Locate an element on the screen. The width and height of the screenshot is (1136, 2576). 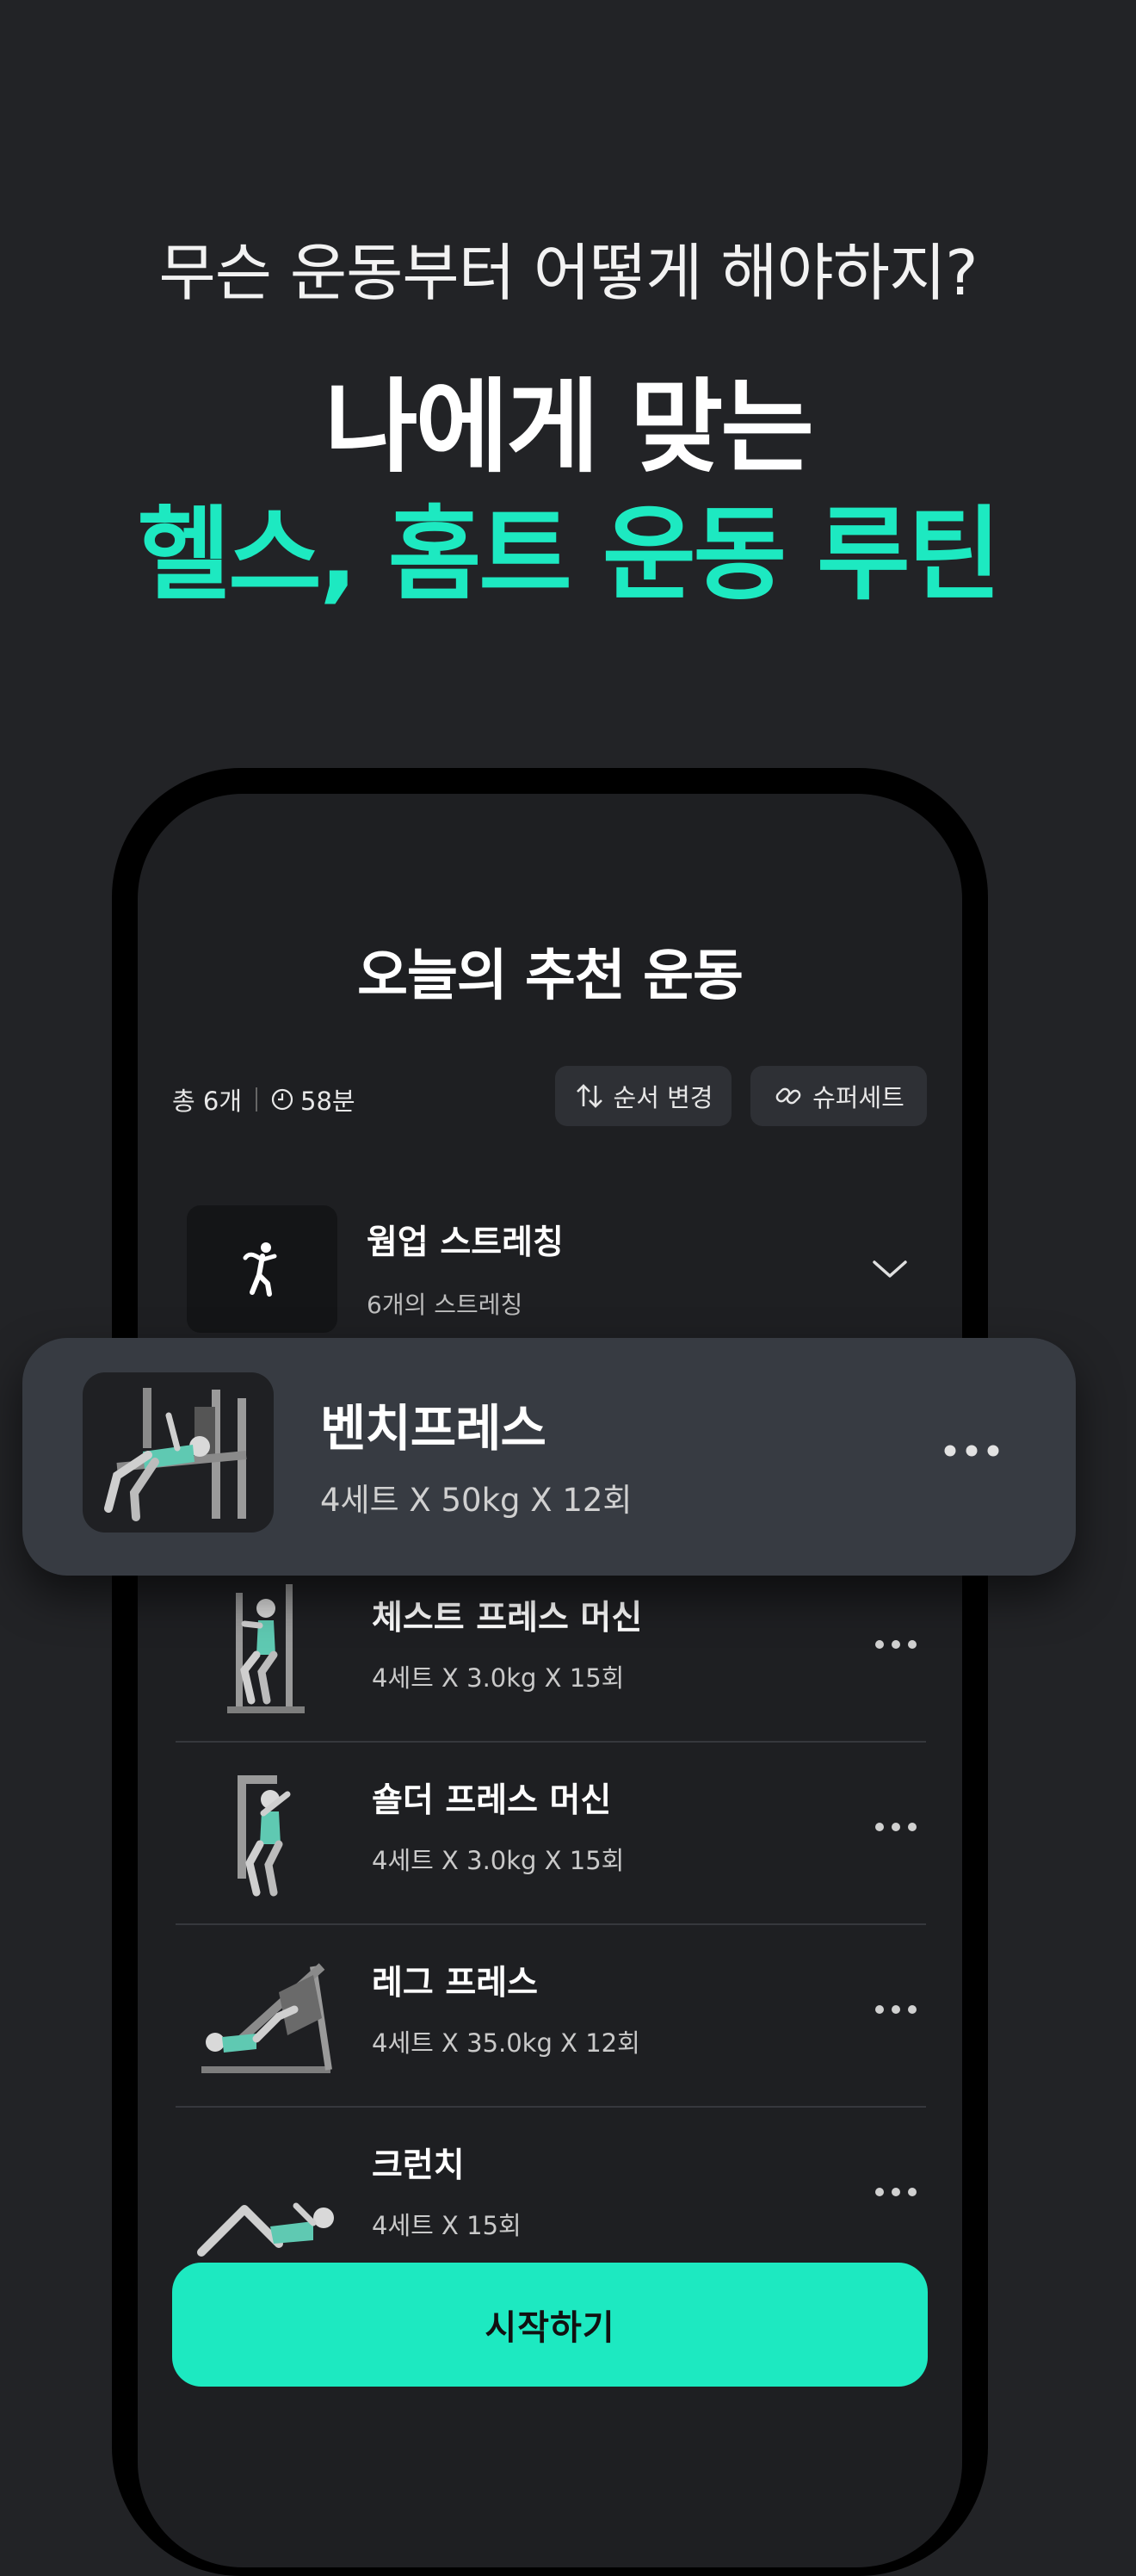
hero-title-line2: 헬스, 홈트 운동 루틴 is located at coordinates (569, 554).